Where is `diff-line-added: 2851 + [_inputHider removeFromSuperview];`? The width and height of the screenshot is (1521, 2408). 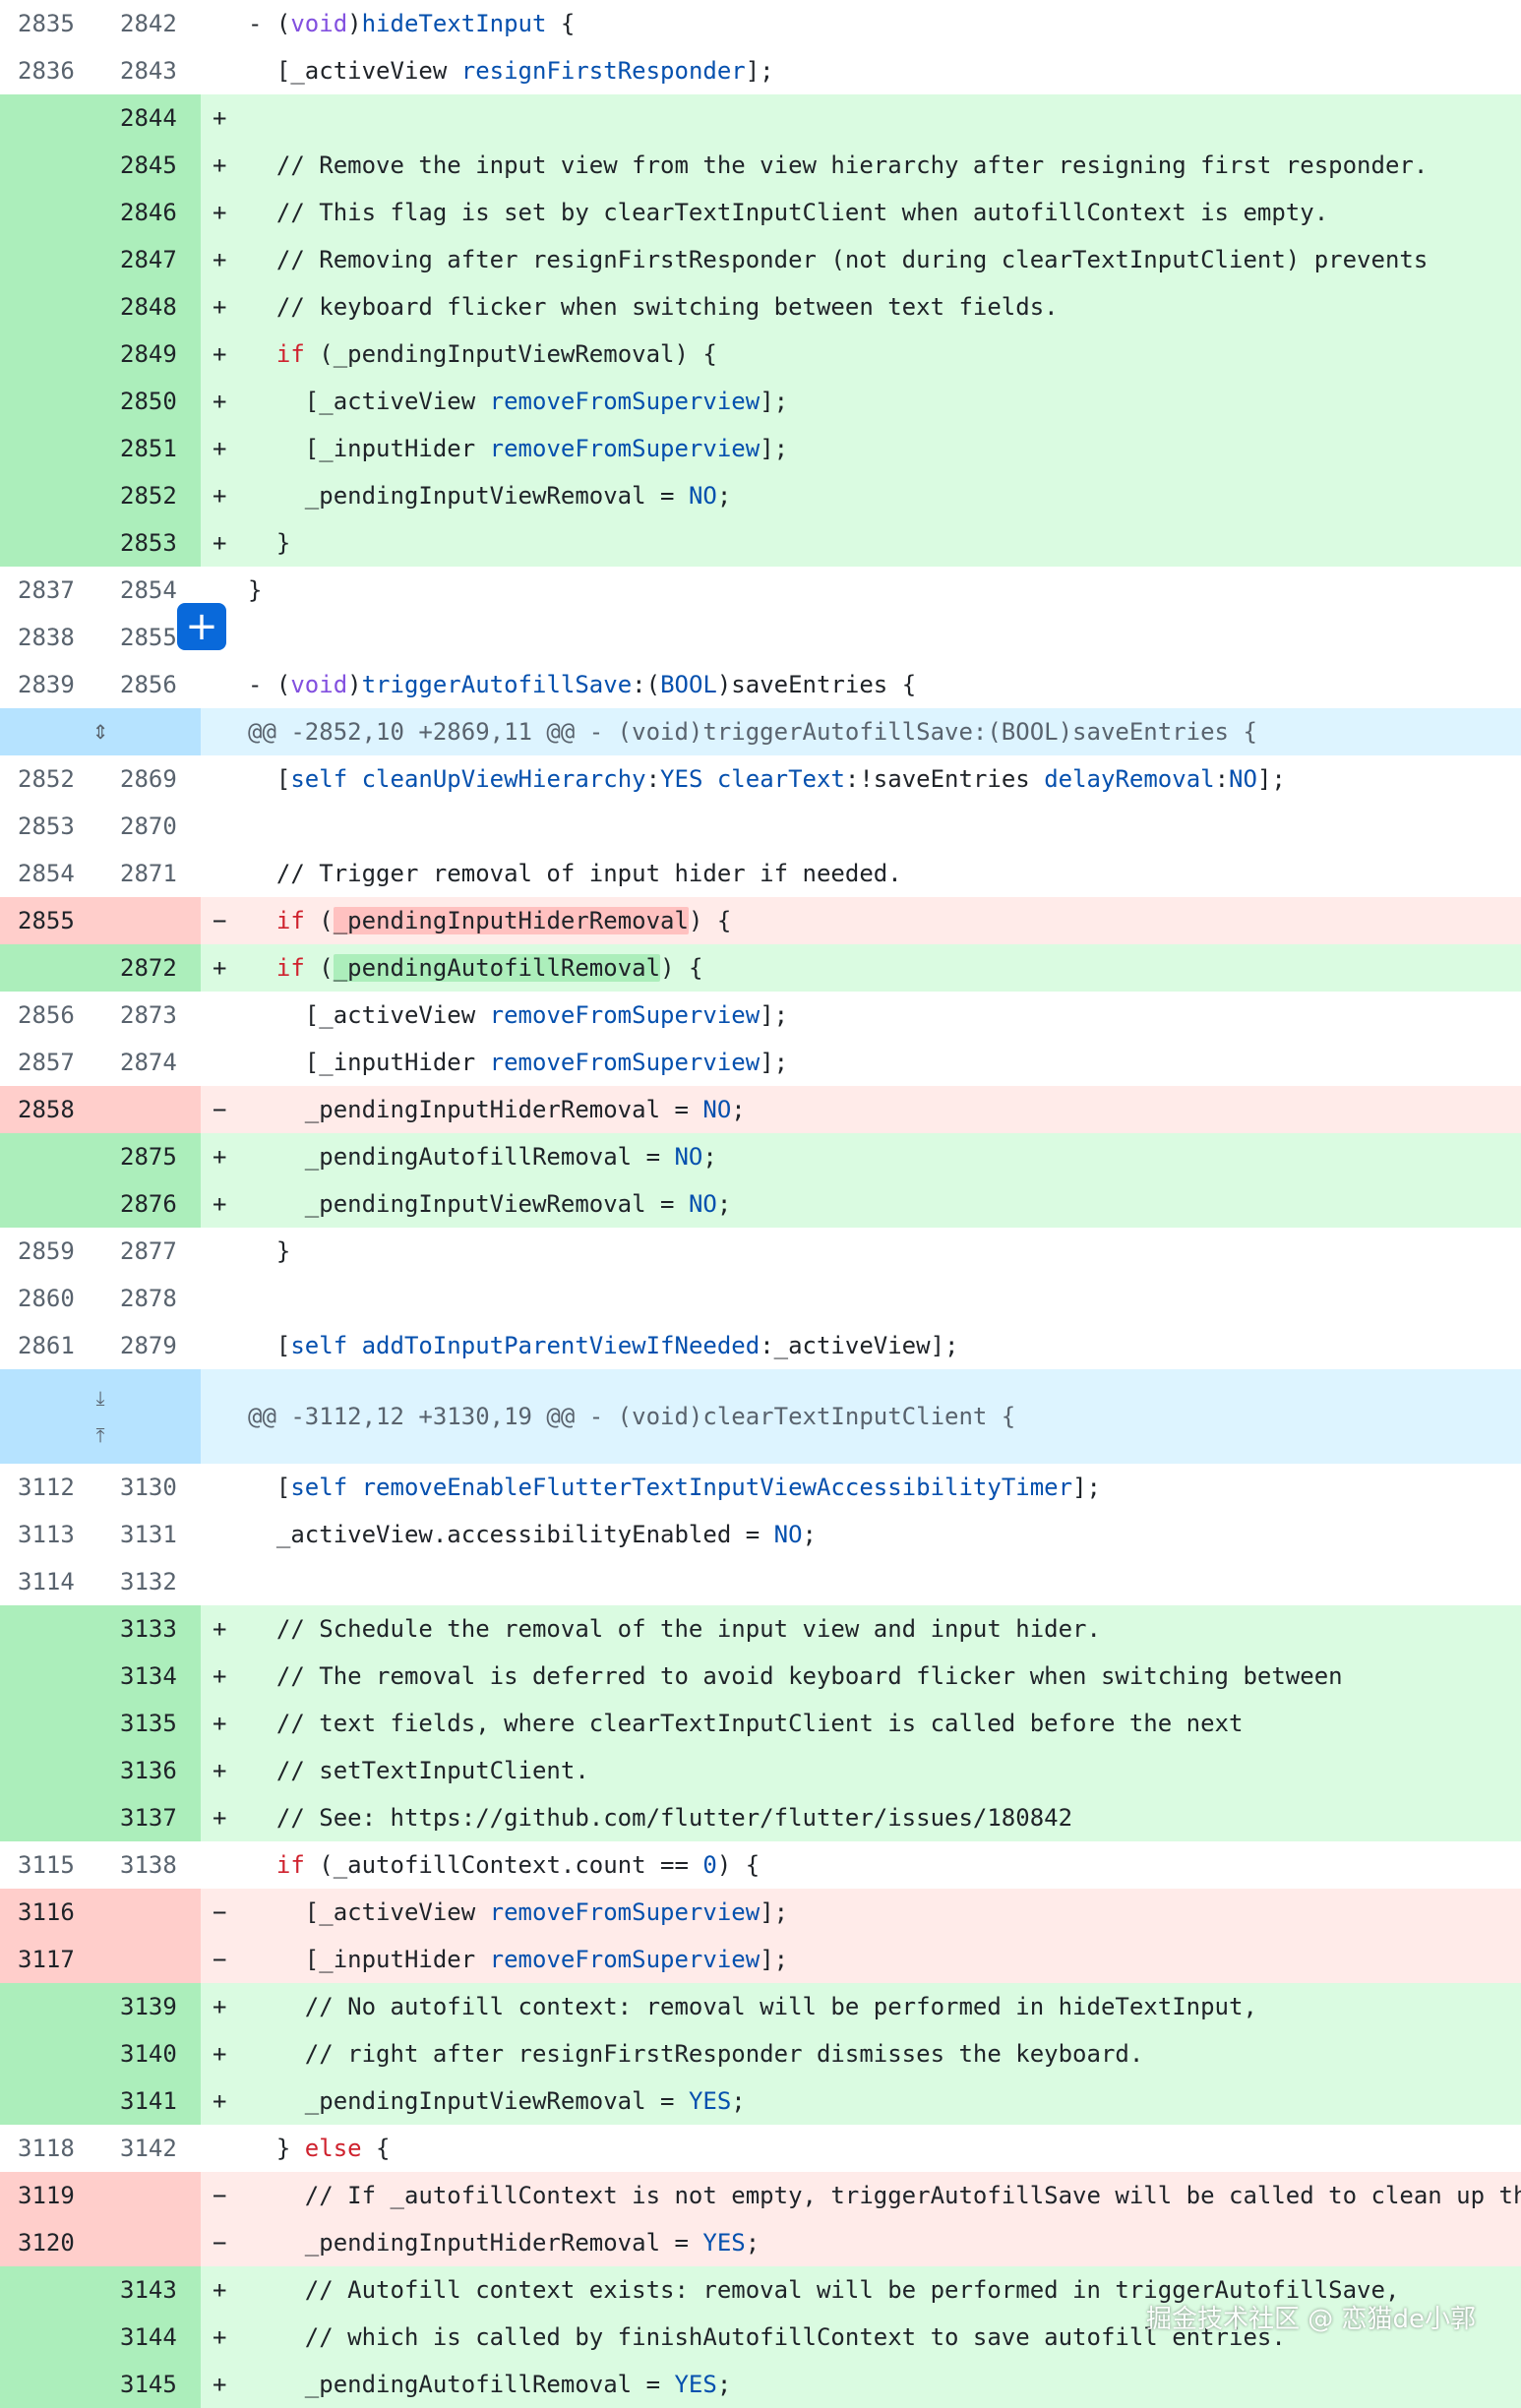
diff-line-added: 2851 + [_inputHider removeFromSuperview]; is located at coordinates (760, 448).